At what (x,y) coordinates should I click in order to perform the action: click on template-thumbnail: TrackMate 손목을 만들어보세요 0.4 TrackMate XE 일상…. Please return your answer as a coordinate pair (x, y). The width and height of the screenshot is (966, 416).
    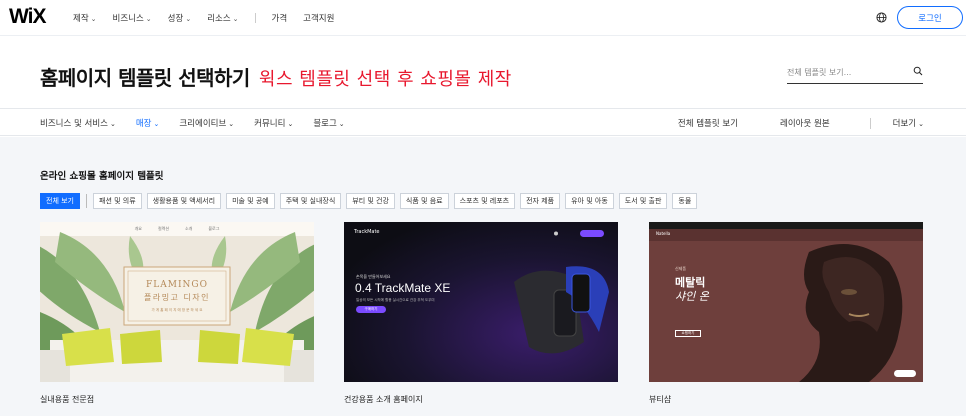
    Looking at the image, I should click on (481, 302).